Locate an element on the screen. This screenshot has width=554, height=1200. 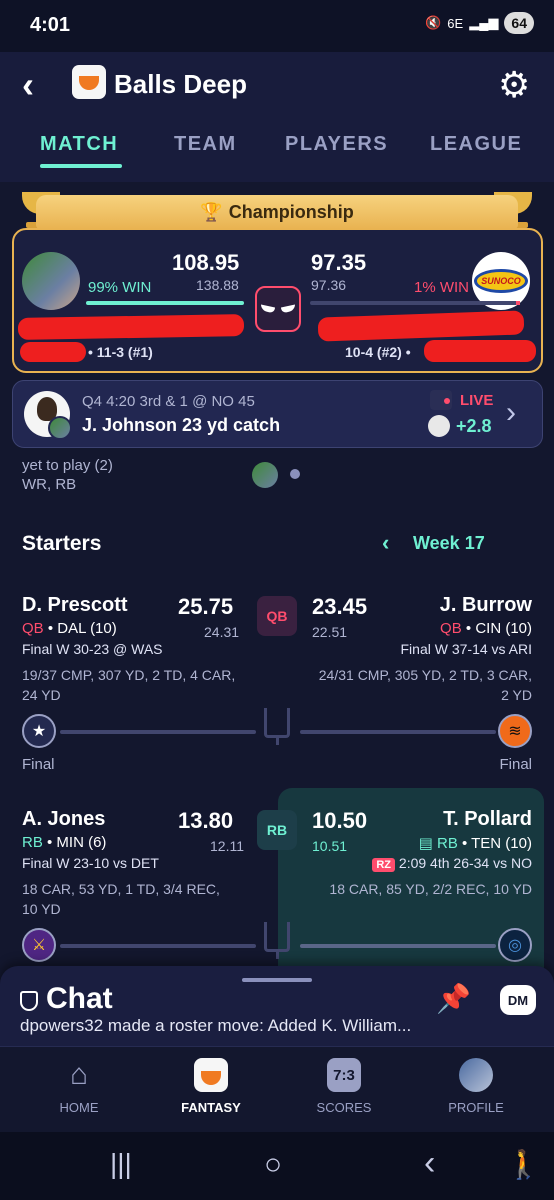
live-badge: LIVE is located at coordinates (477, 400).